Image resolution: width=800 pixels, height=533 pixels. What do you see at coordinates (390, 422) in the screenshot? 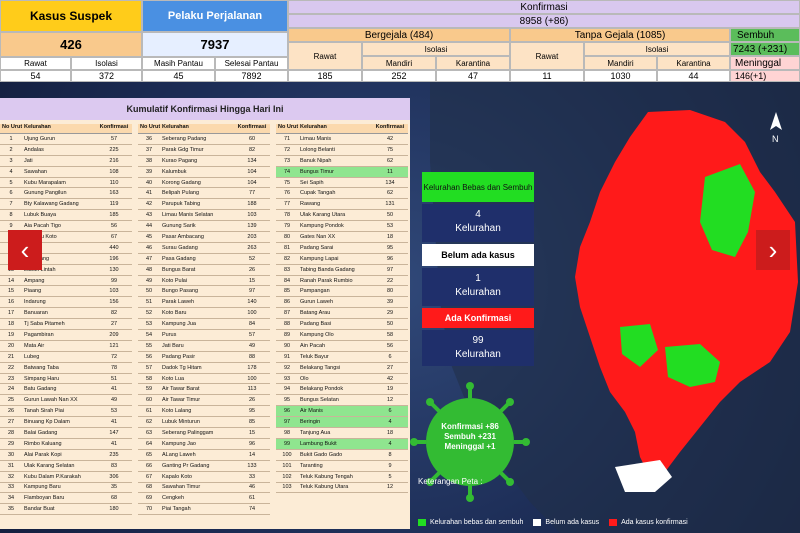
I see `row-konfirmasi: 4` at bounding box center [390, 422].